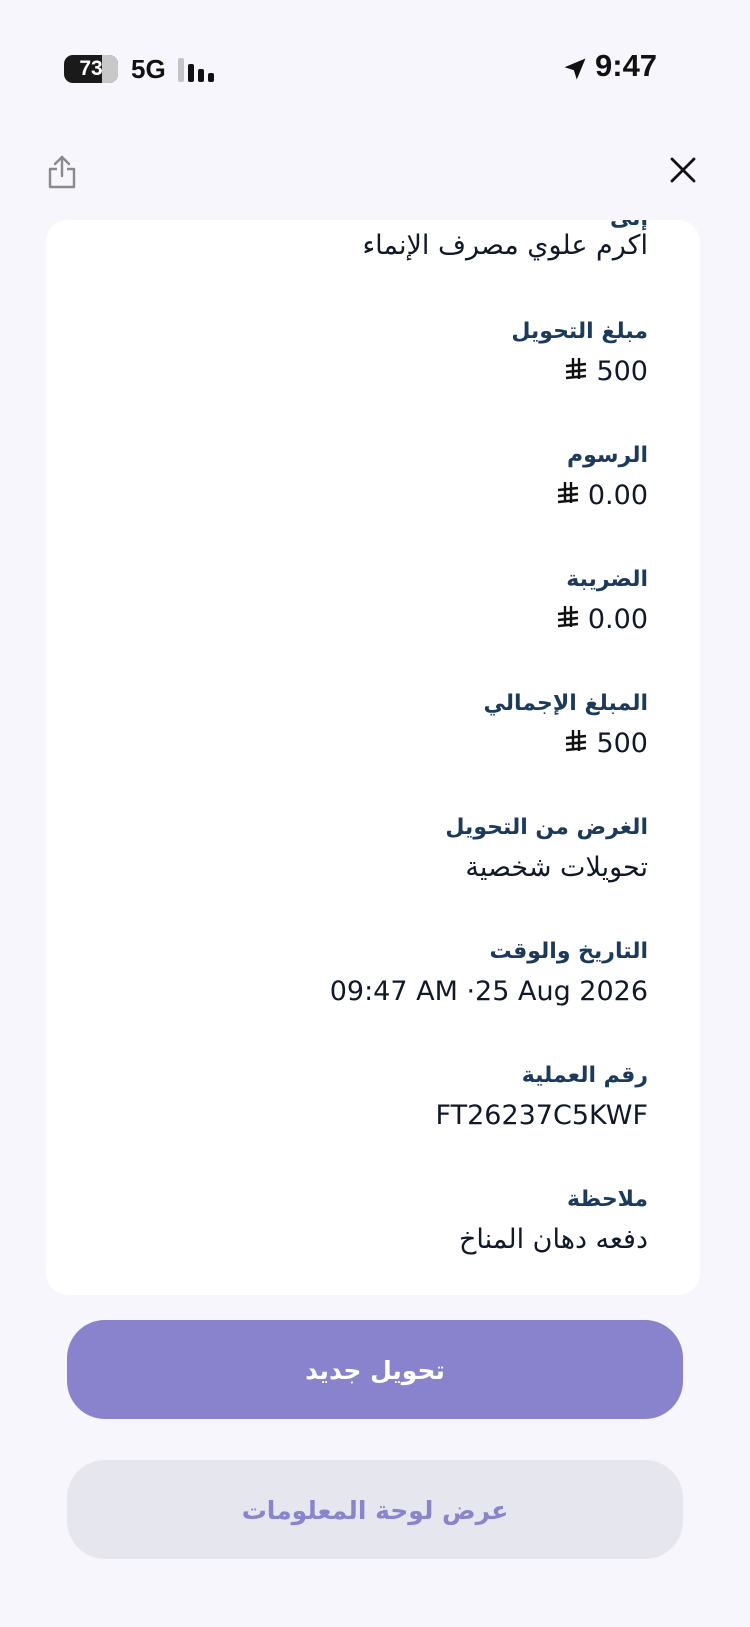 Image resolution: width=750 pixels, height=1627 pixels. I want to click on reference-label: رقم العملية, so click(584, 1075).